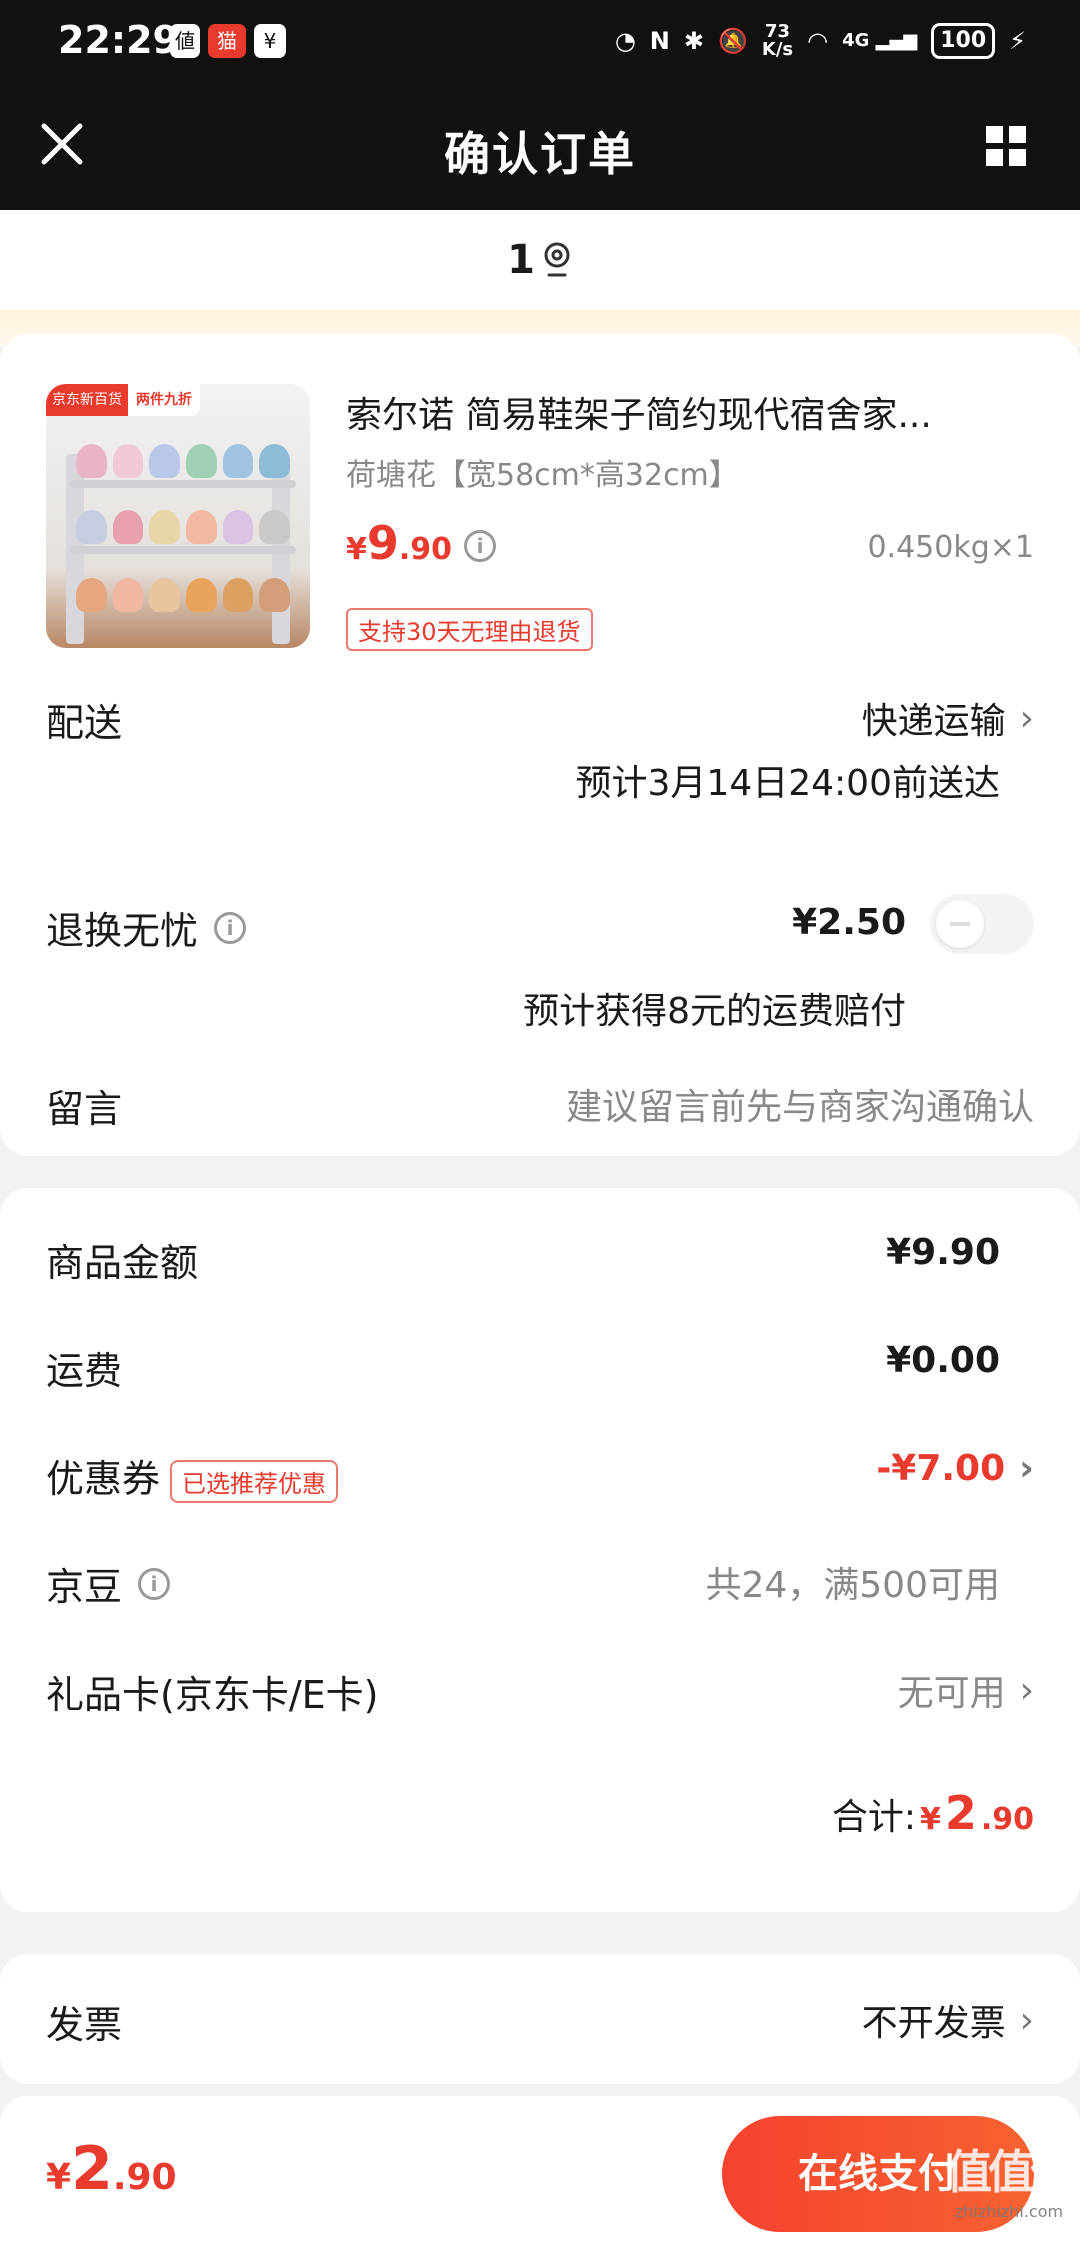 The image size is (1080, 2244). Describe the element at coordinates (852, 1585) in the screenshot. I see `jingdou-value: 共24，满500可用` at that location.